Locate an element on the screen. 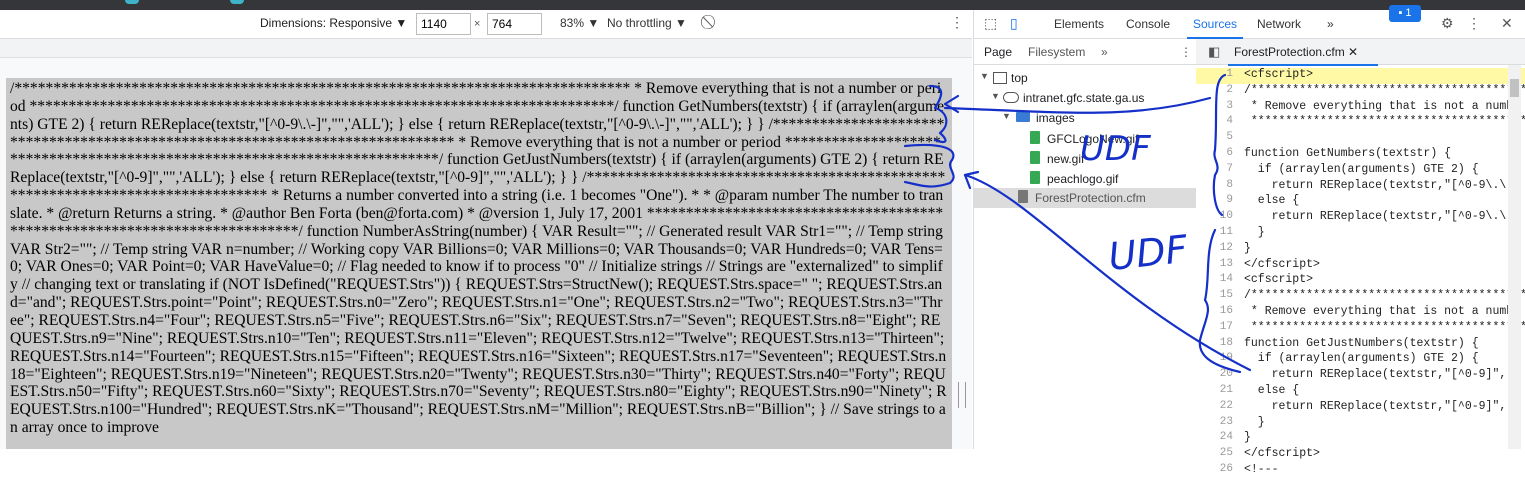 This screenshot has width=1525, height=479. close-icon: ✕ is located at coordinates (1507, 23).